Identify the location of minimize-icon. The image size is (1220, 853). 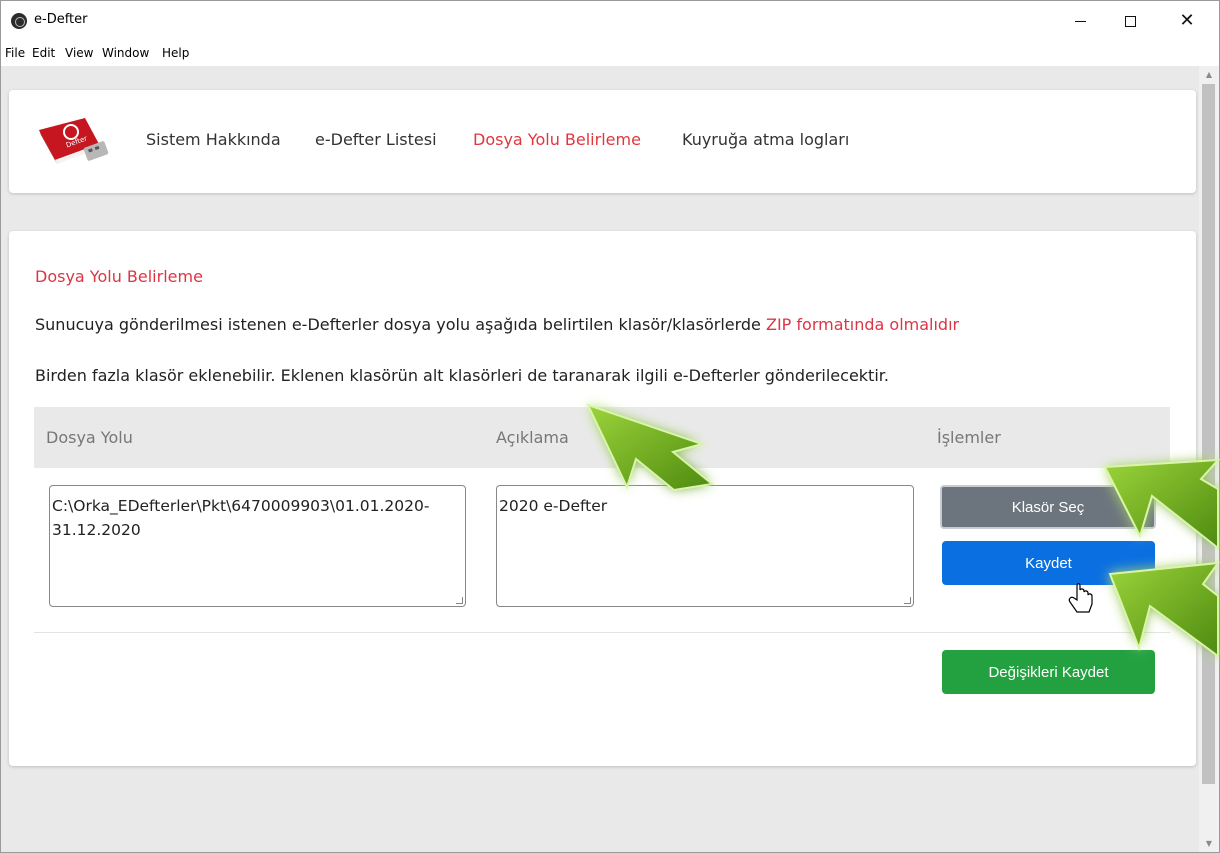
(1080, 21).